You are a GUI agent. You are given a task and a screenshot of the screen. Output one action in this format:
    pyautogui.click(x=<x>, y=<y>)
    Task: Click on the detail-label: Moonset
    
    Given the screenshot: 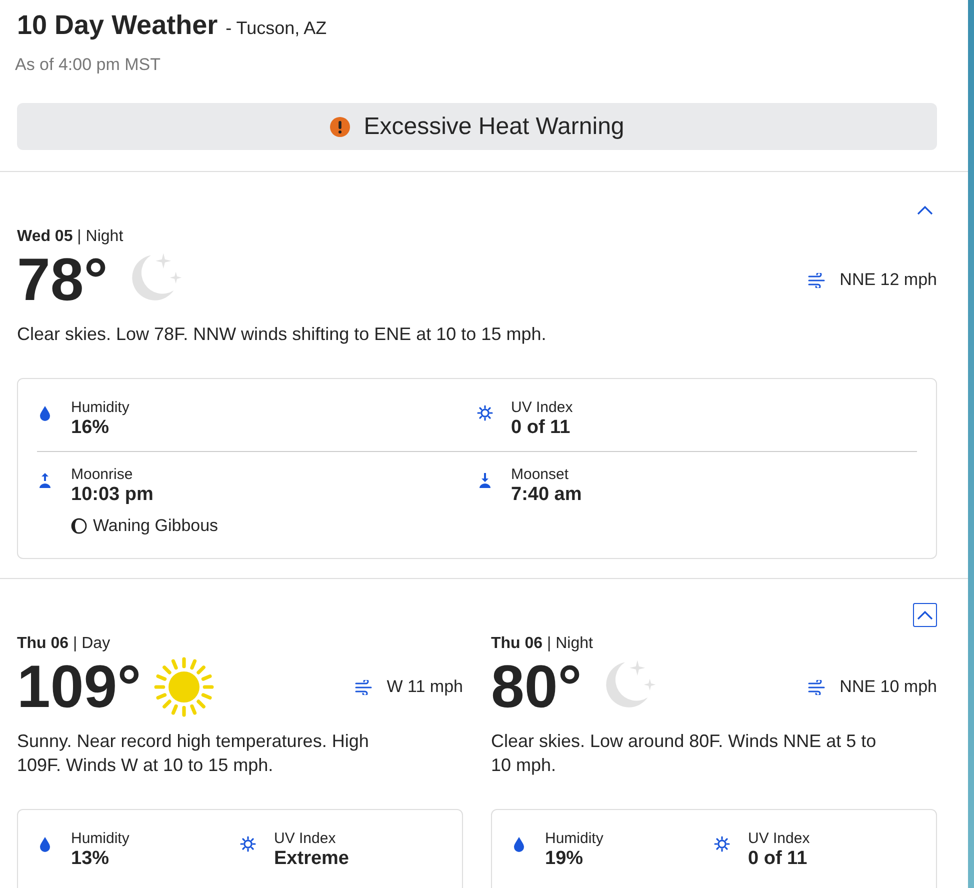 What is the action you would take?
    pyautogui.click(x=540, y=474)
    